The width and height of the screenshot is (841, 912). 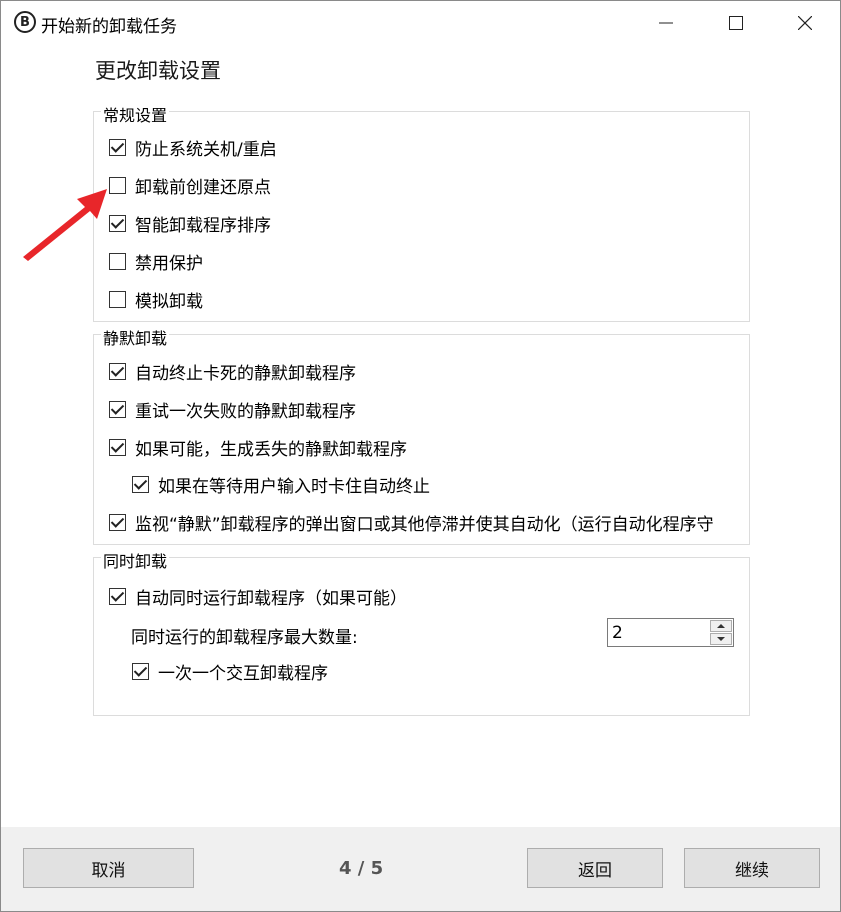 I want to click on spin-up-icon, so click(x=721, y=626).